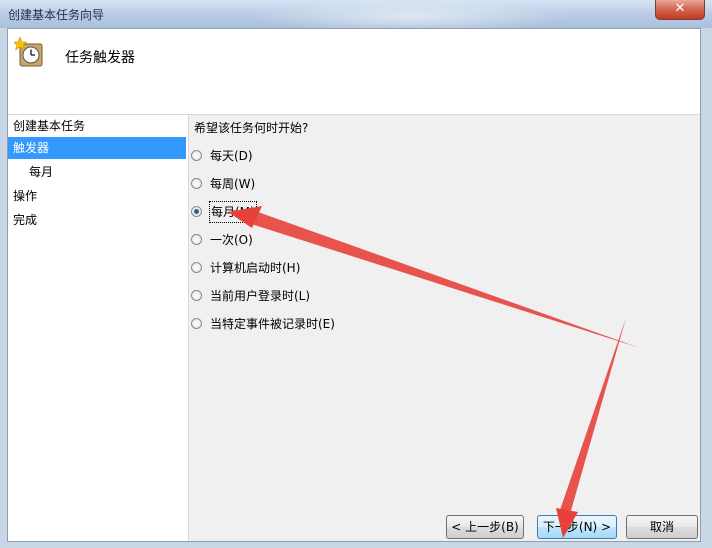  Describe the element at coordinates (231, 156) in the screenshot. I see `daily-label: 每天(D)` at that location.